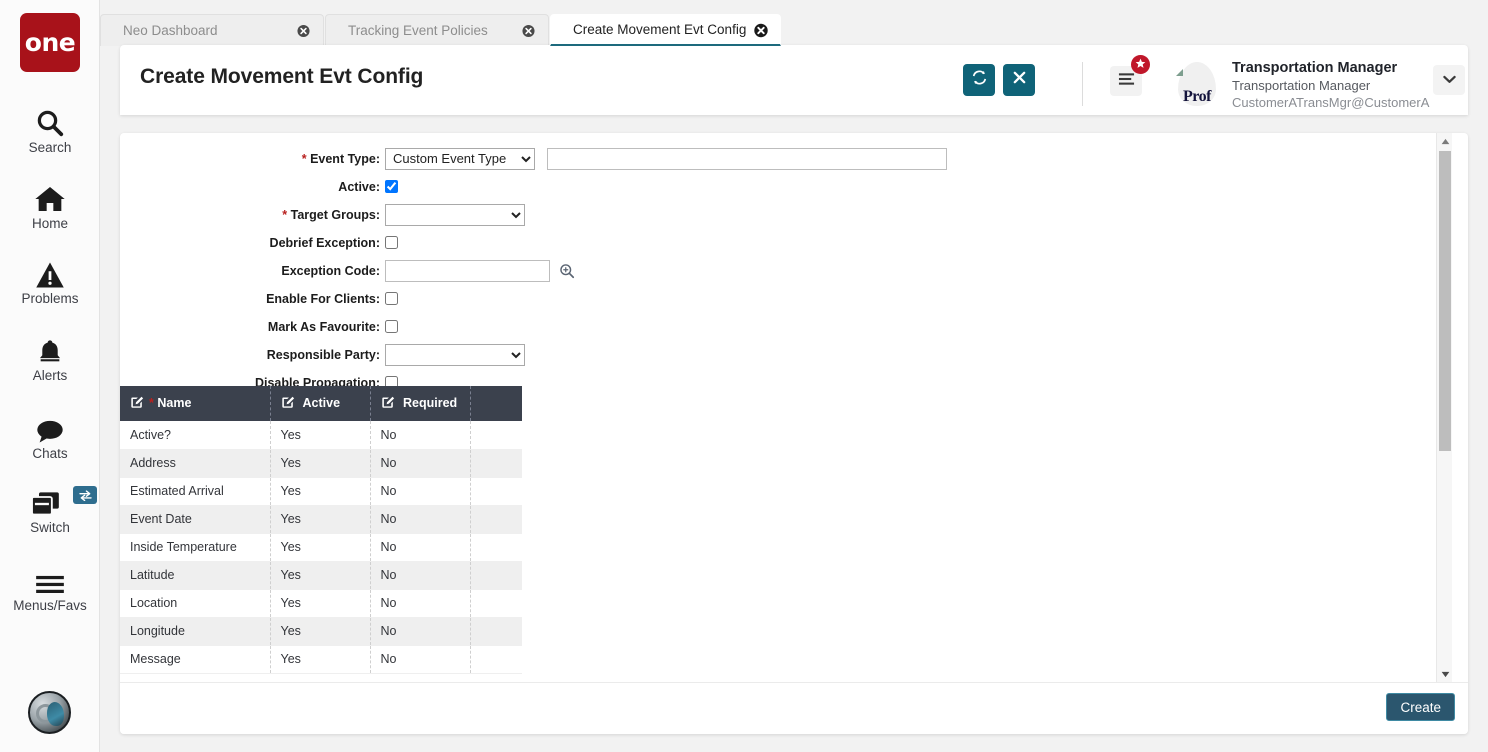 Image resolution: width=1488 pixels, height=752 pixels. Describe the element at coordinates (50, 435) in the screenshot. I see `sidebar-item-chats: Chats` at that location.